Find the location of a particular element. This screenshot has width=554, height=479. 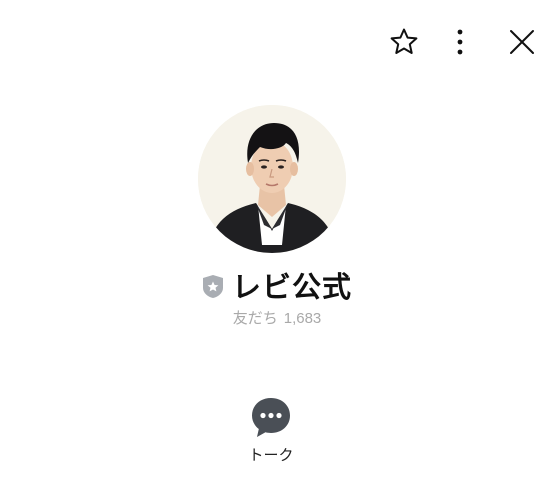

favorite-button is located at coordinates (404, 42).